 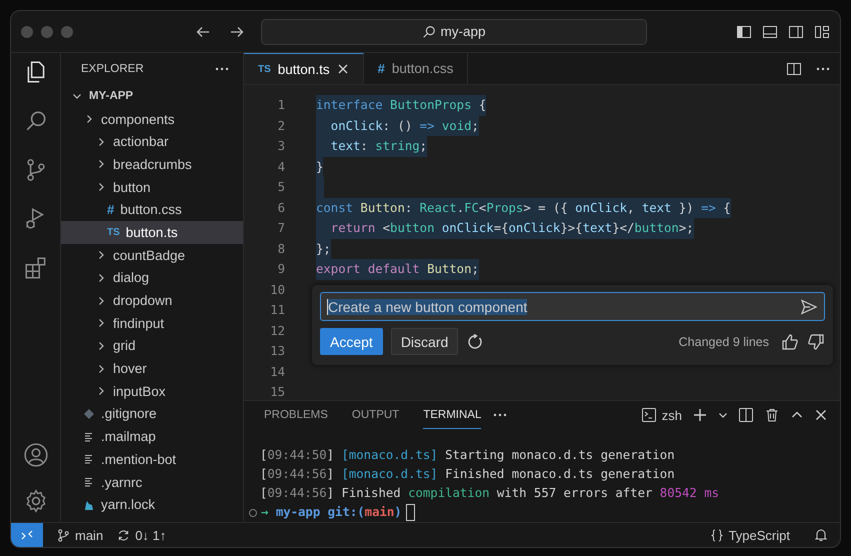 I want to click on branch-indicator: main, so click(x=80, y=535).